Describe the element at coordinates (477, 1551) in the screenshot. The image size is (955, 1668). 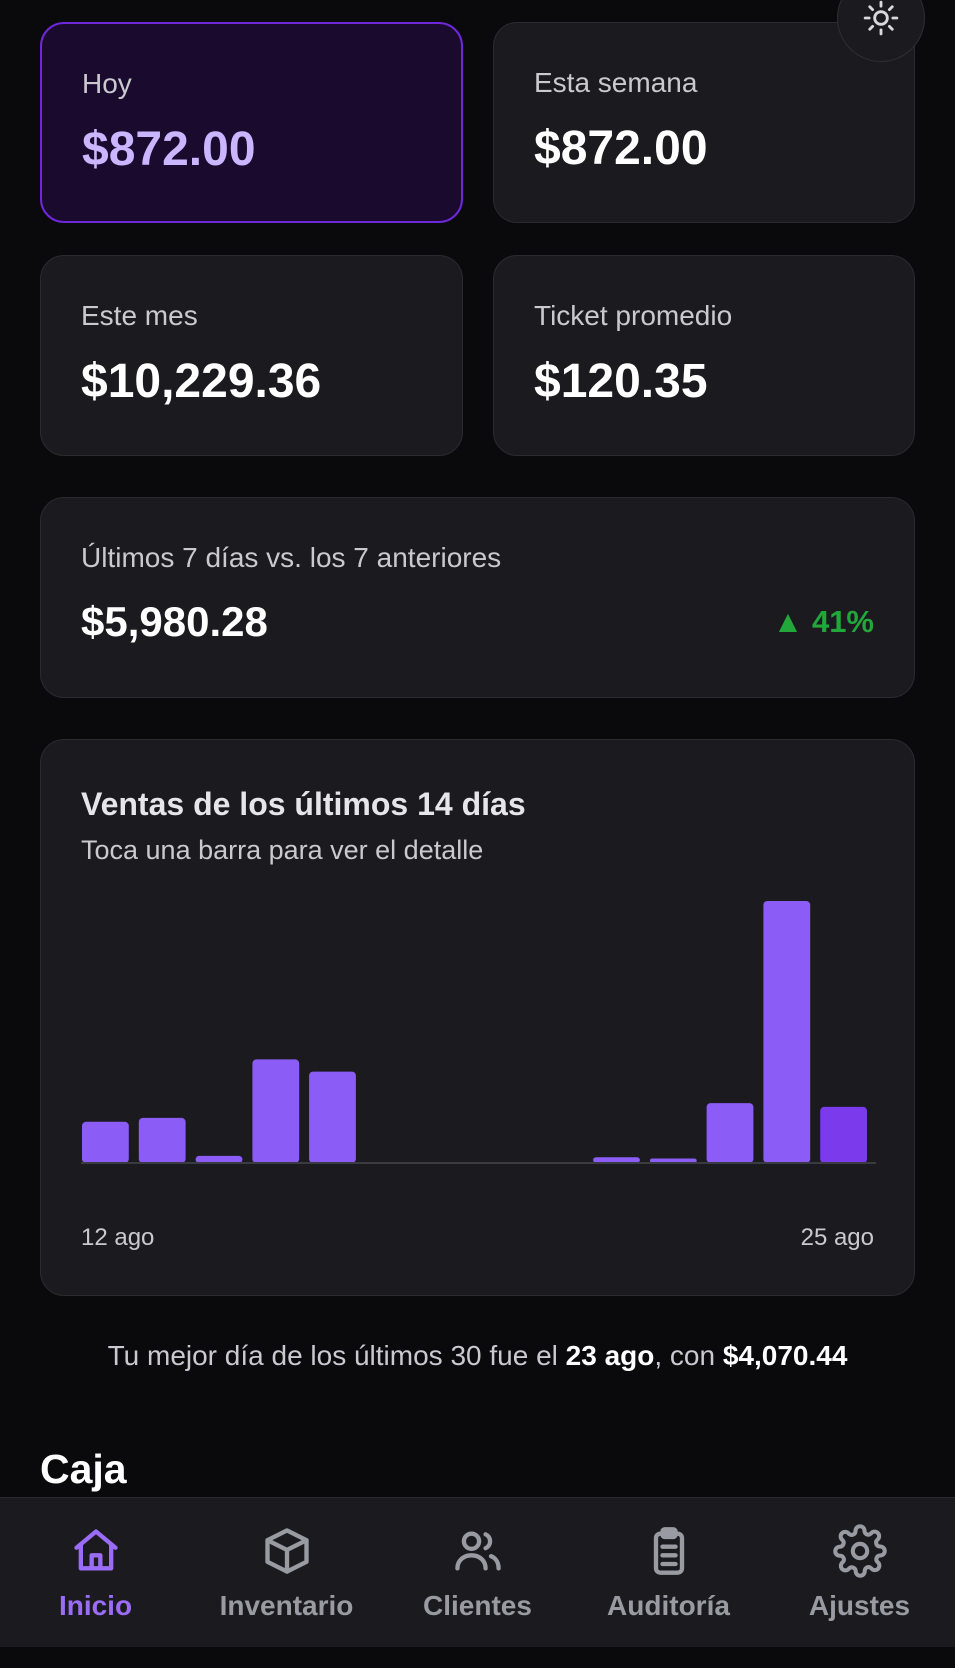
I see `users-icon` at that location.